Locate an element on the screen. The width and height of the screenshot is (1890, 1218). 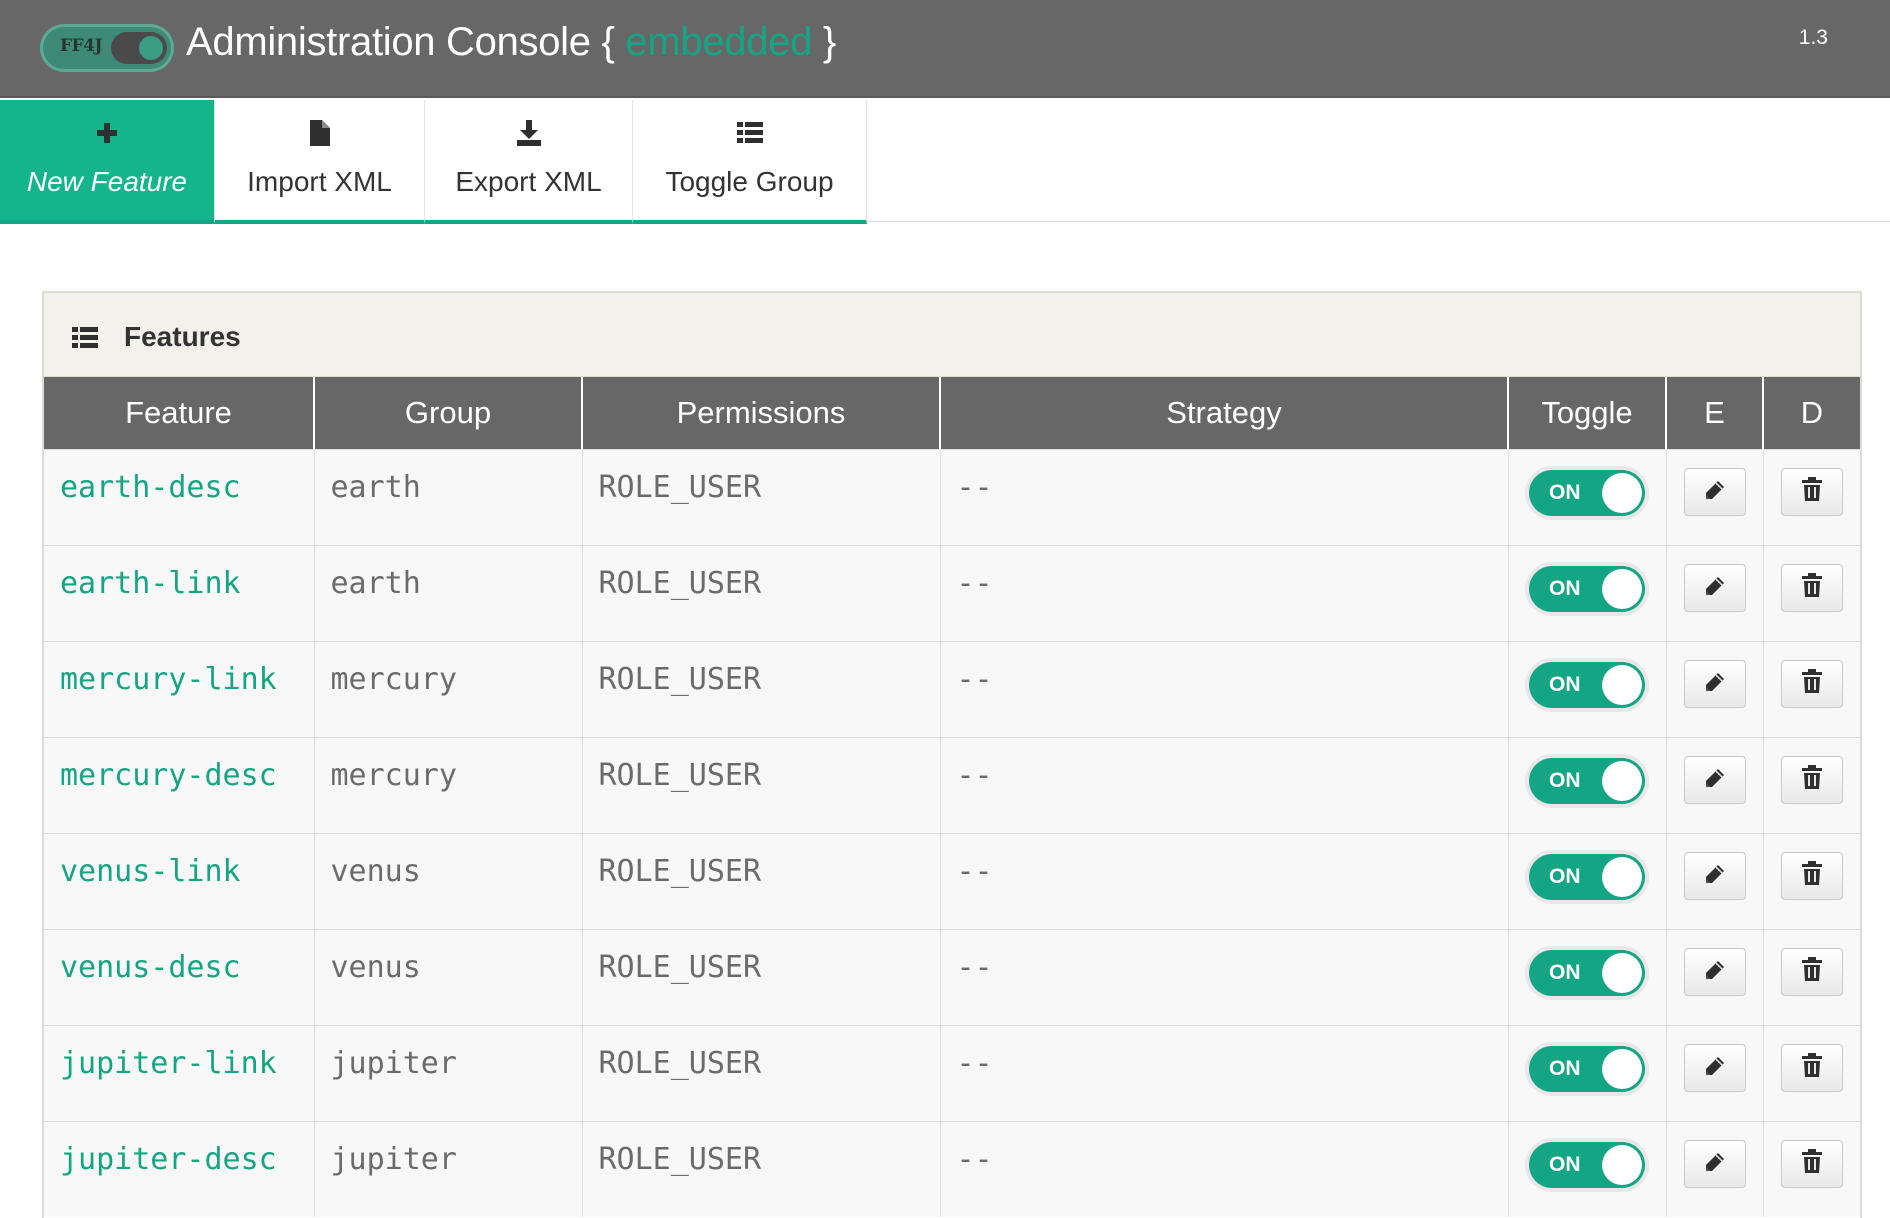
feature-name-link: mercury-link is located at coordinates (179, 669).